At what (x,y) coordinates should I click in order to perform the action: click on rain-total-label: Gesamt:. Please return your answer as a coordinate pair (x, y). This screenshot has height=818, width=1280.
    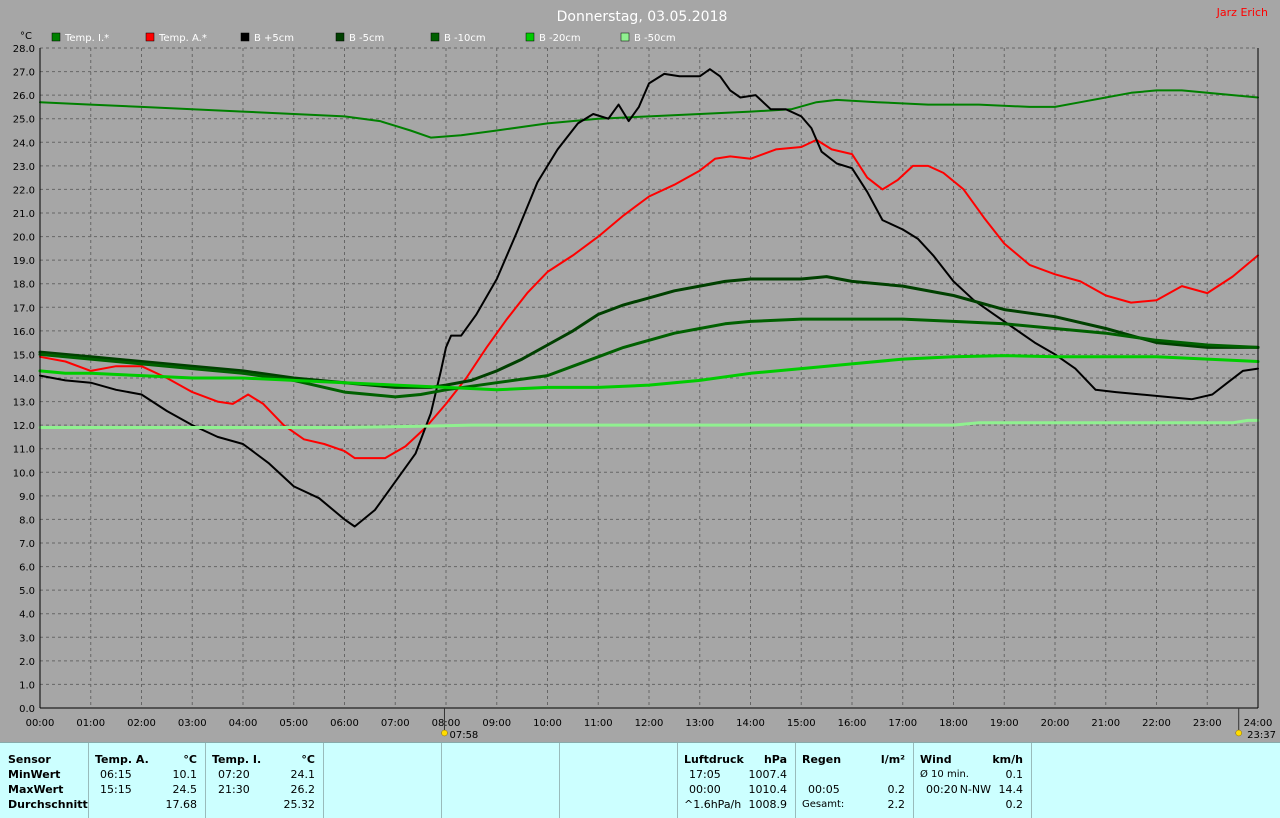
    Looking at the image, I should click on (823, 804).